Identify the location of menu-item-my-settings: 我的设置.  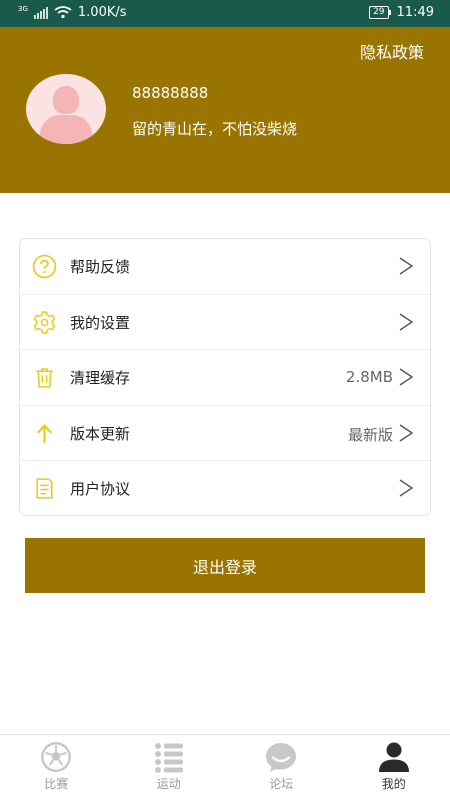
(225, 323).